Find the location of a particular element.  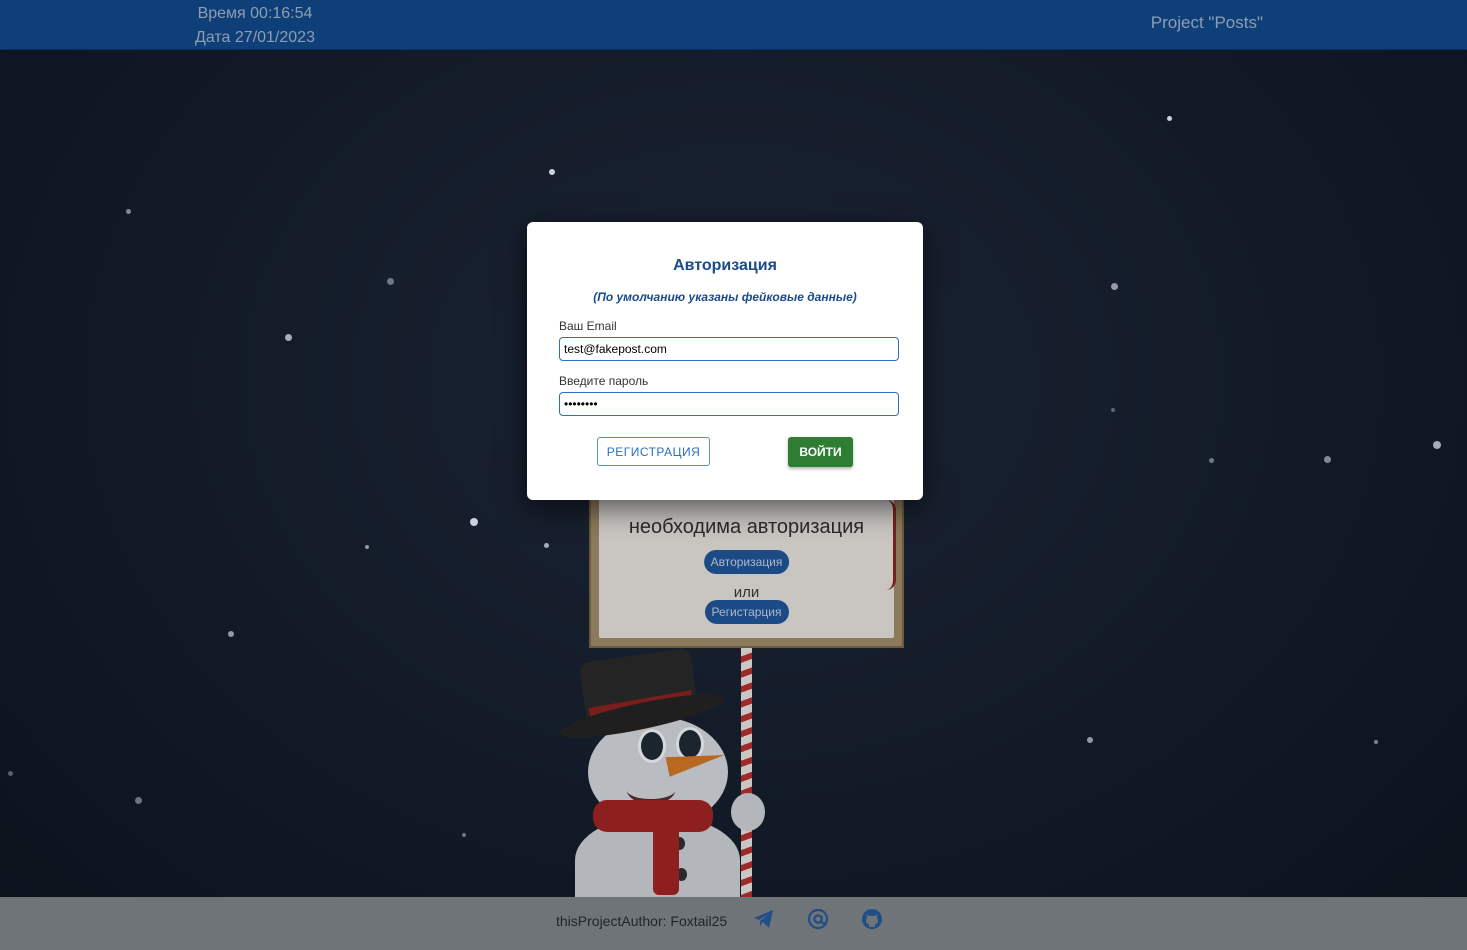

password-label: Введите пароль is located at coordinates (604, 381).